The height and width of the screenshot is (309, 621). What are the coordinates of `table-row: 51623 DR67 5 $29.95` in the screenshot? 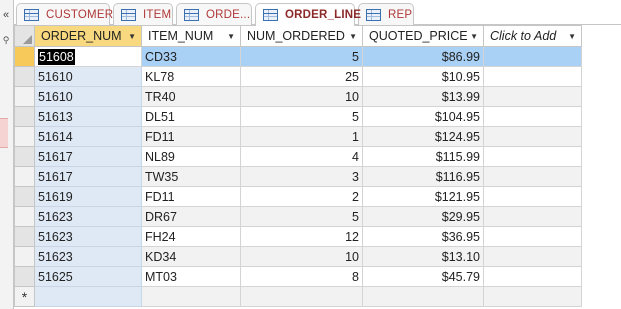 It's located at (298, 216).